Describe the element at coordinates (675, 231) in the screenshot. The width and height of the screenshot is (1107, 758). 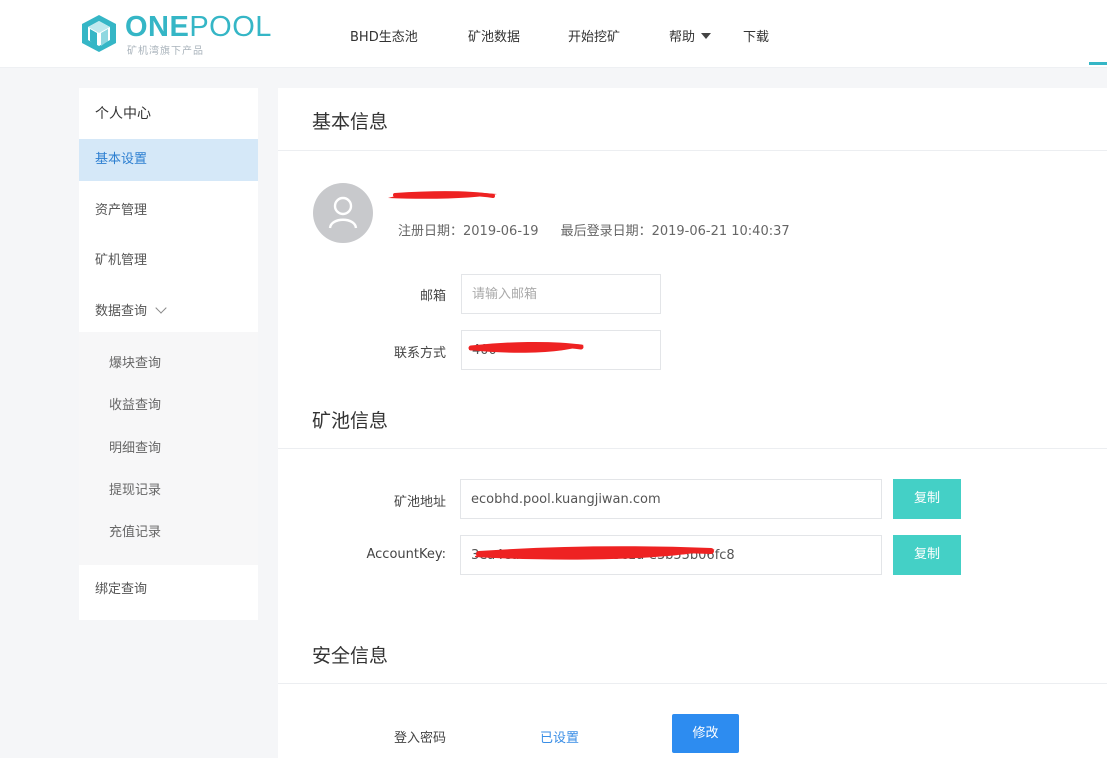
I see `last-login-date: 最后登录日期：2019-06-21 10:40:37` at that location.